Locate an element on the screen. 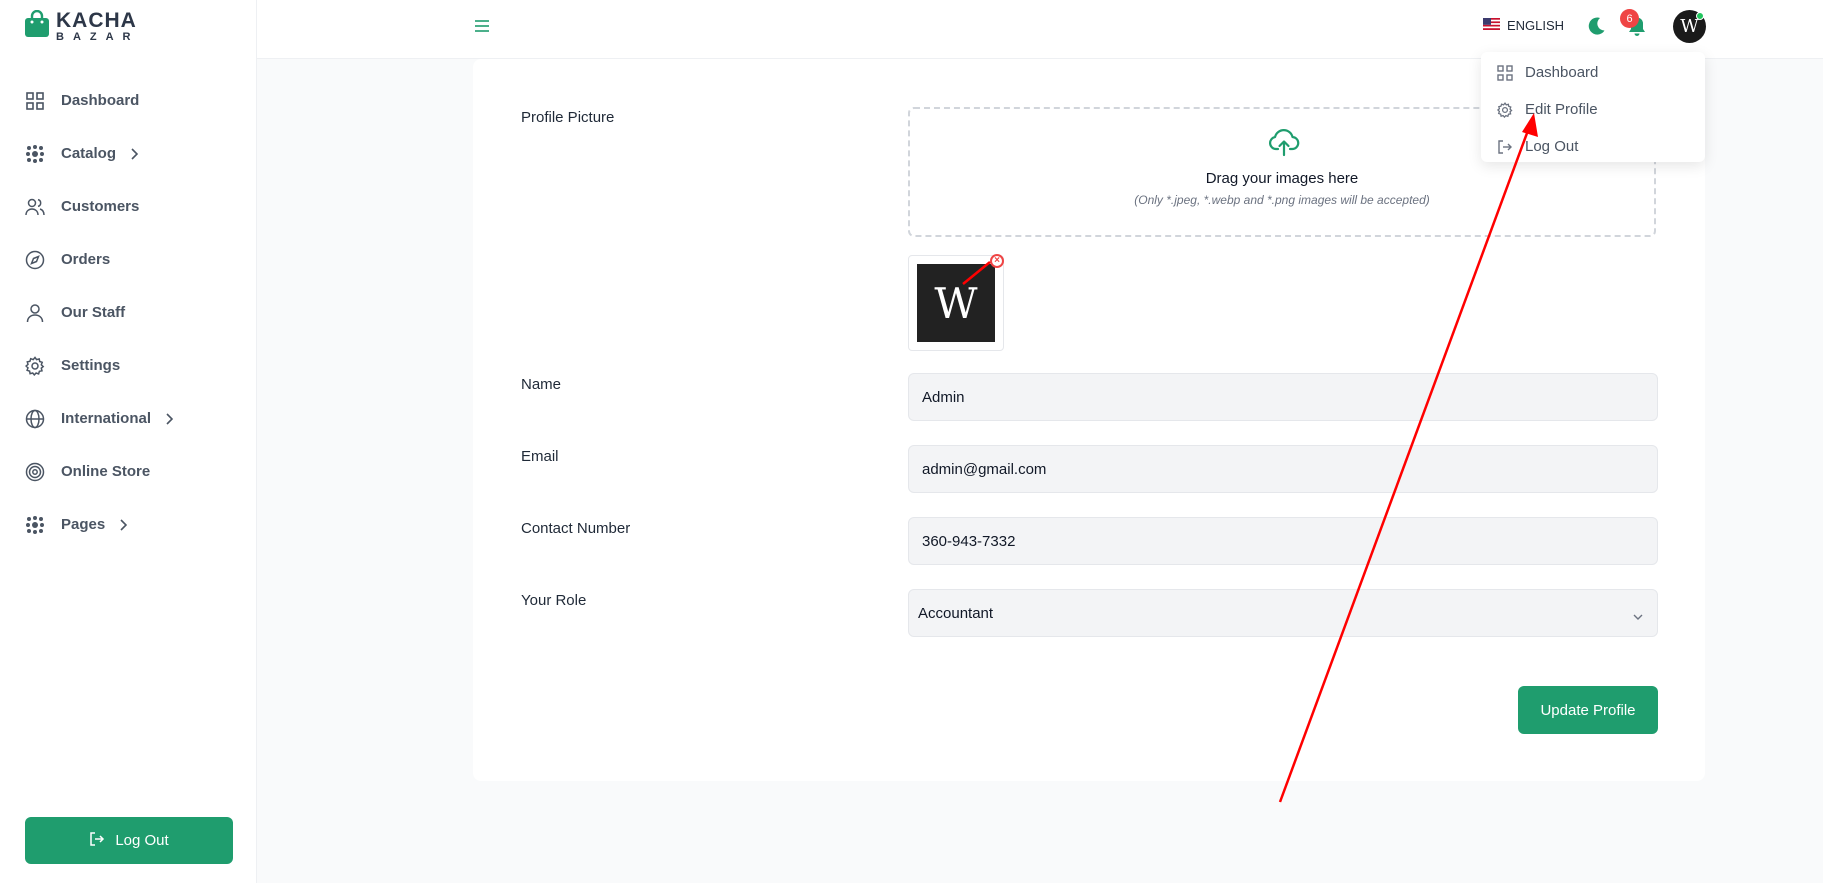  sidebar-item-label: International is located at coordinates (106, 418).